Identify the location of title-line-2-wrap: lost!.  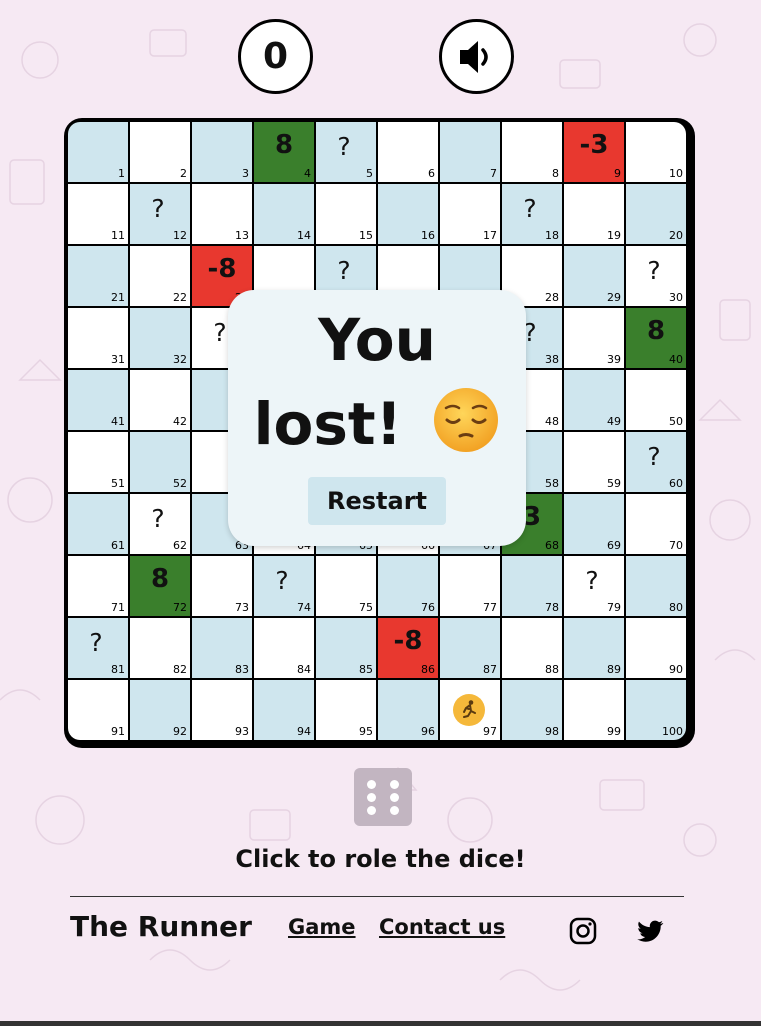
(377, 424).